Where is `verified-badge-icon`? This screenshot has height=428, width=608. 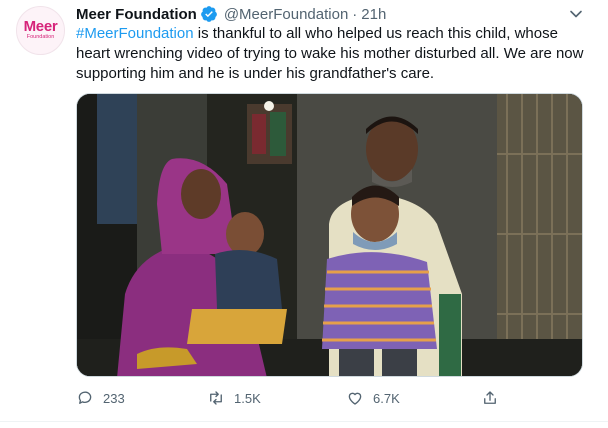 verified-badge-icon is located at coordinates (209, 14).